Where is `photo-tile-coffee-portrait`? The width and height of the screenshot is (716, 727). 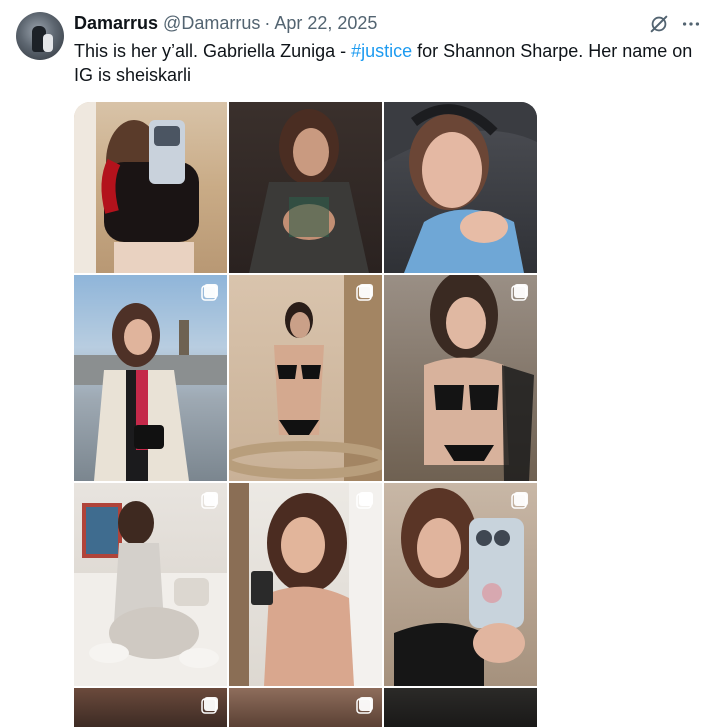 photo-tile-coffee-portrait is located at coordinates (305, 584).